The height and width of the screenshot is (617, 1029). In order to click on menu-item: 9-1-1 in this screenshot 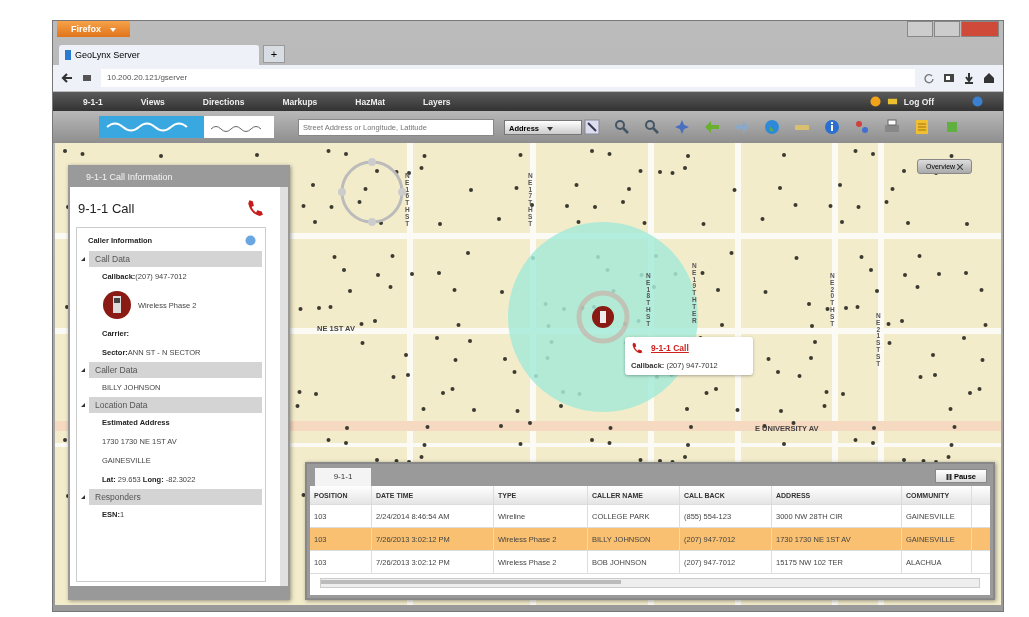, I will do `click(93, 101)`.